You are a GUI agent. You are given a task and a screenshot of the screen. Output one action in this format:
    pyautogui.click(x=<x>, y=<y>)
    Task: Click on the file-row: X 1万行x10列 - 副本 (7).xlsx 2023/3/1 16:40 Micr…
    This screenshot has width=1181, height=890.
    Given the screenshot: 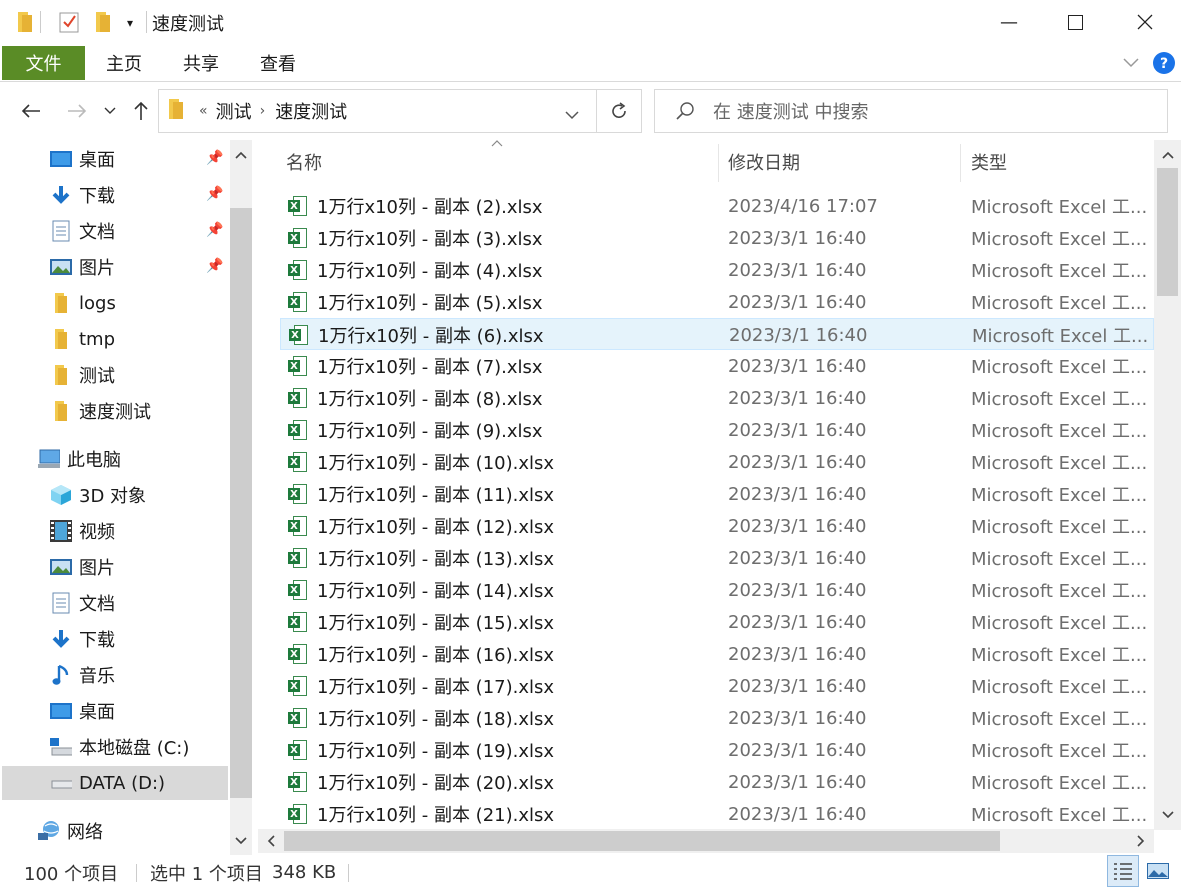 What is the action you would take?
    pyautogui.click(x=717, y=366)
    